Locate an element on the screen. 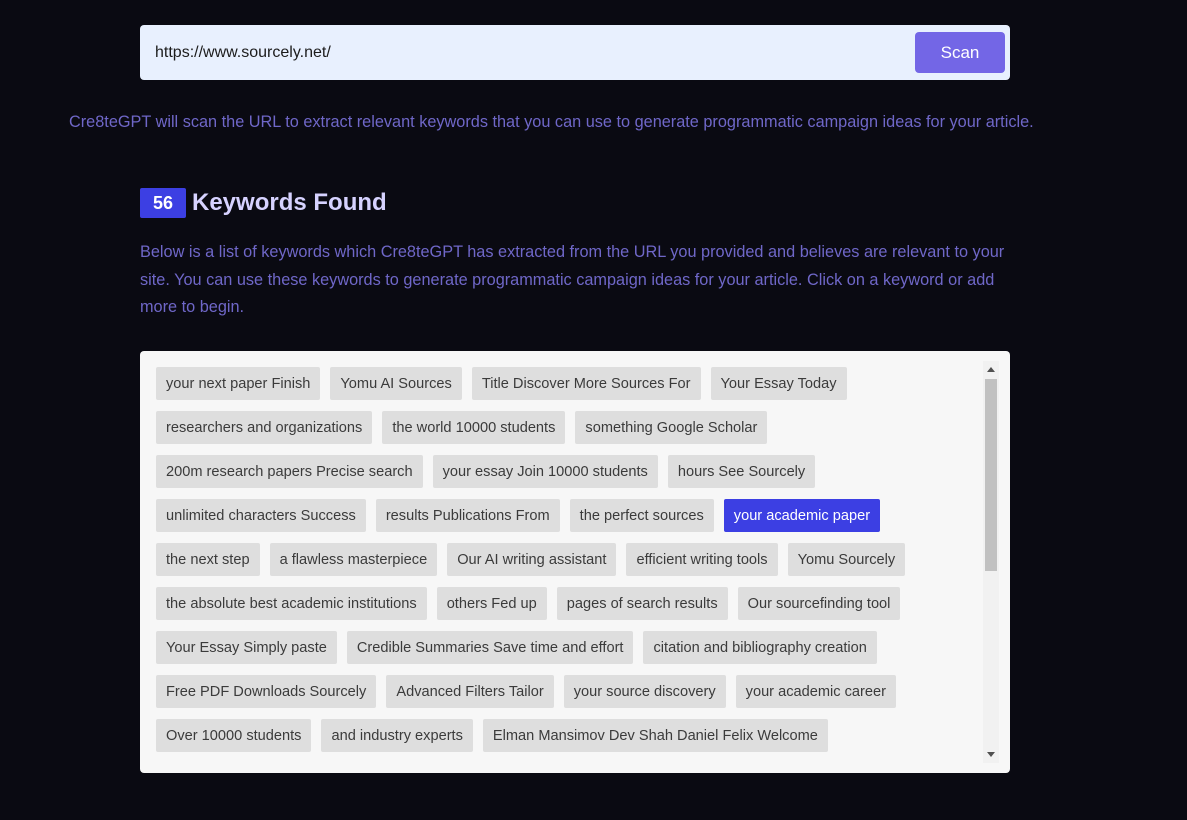 This screenshot has width=1187, height=820. keyword-tag: Your Essay Today is located at coordinates (778, 383).